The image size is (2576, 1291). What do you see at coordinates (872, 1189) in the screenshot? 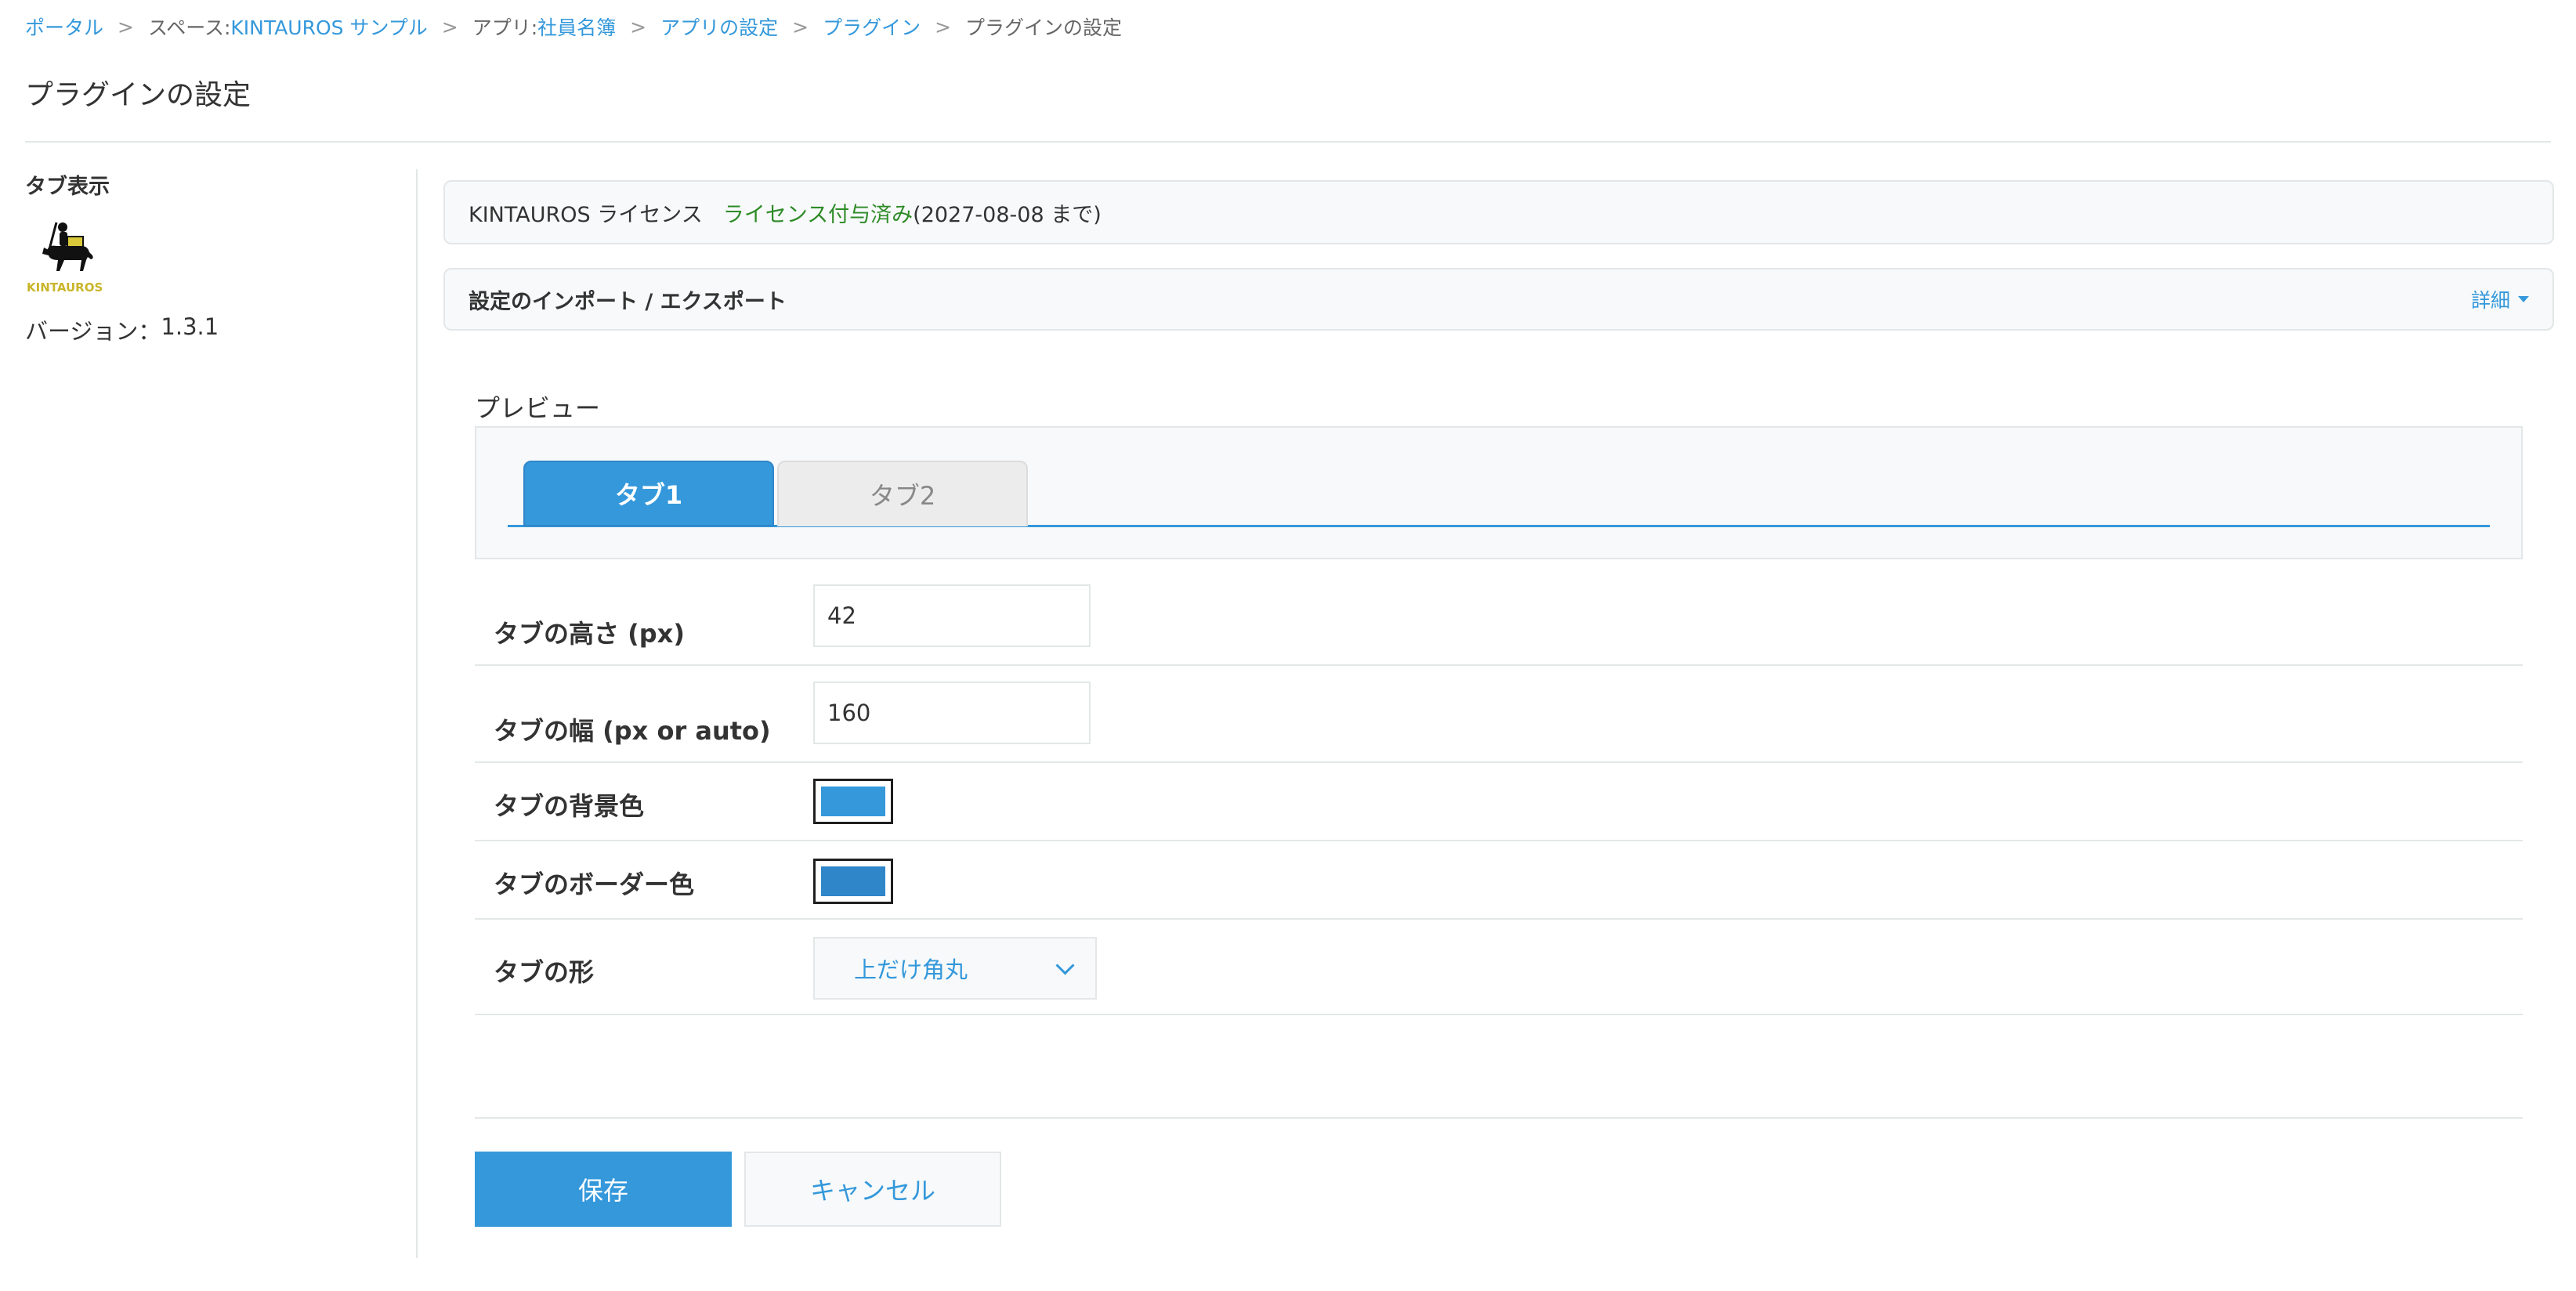
I see `cancel-button: キャンセル` at bounding box center [872, 1189].